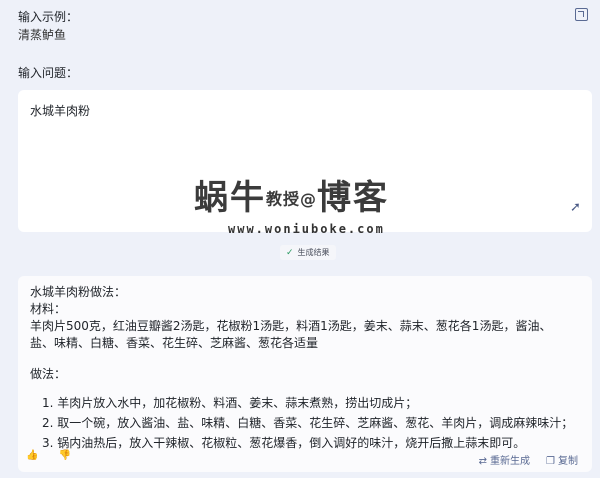 Image resolution: width=600 pixels, height=478 pixels. I want to click on thumbs-down-icon: 👎, so click(64, 455).